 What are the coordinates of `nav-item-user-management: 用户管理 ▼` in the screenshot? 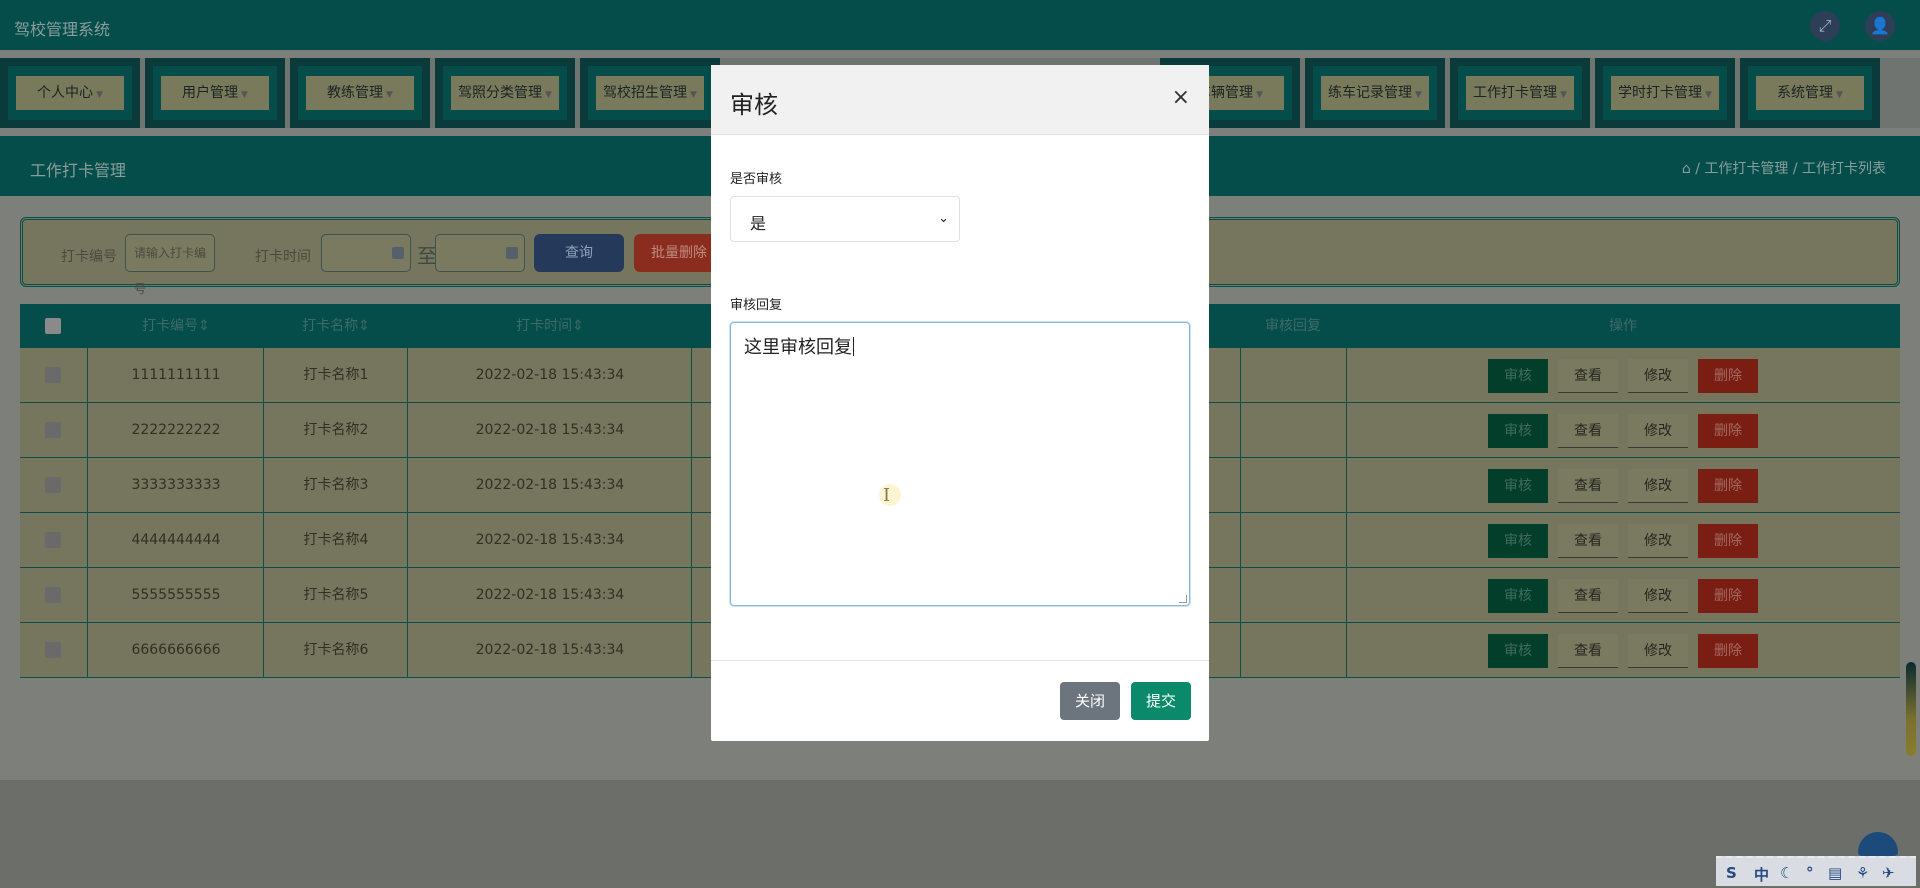 It's located at (215, 93).